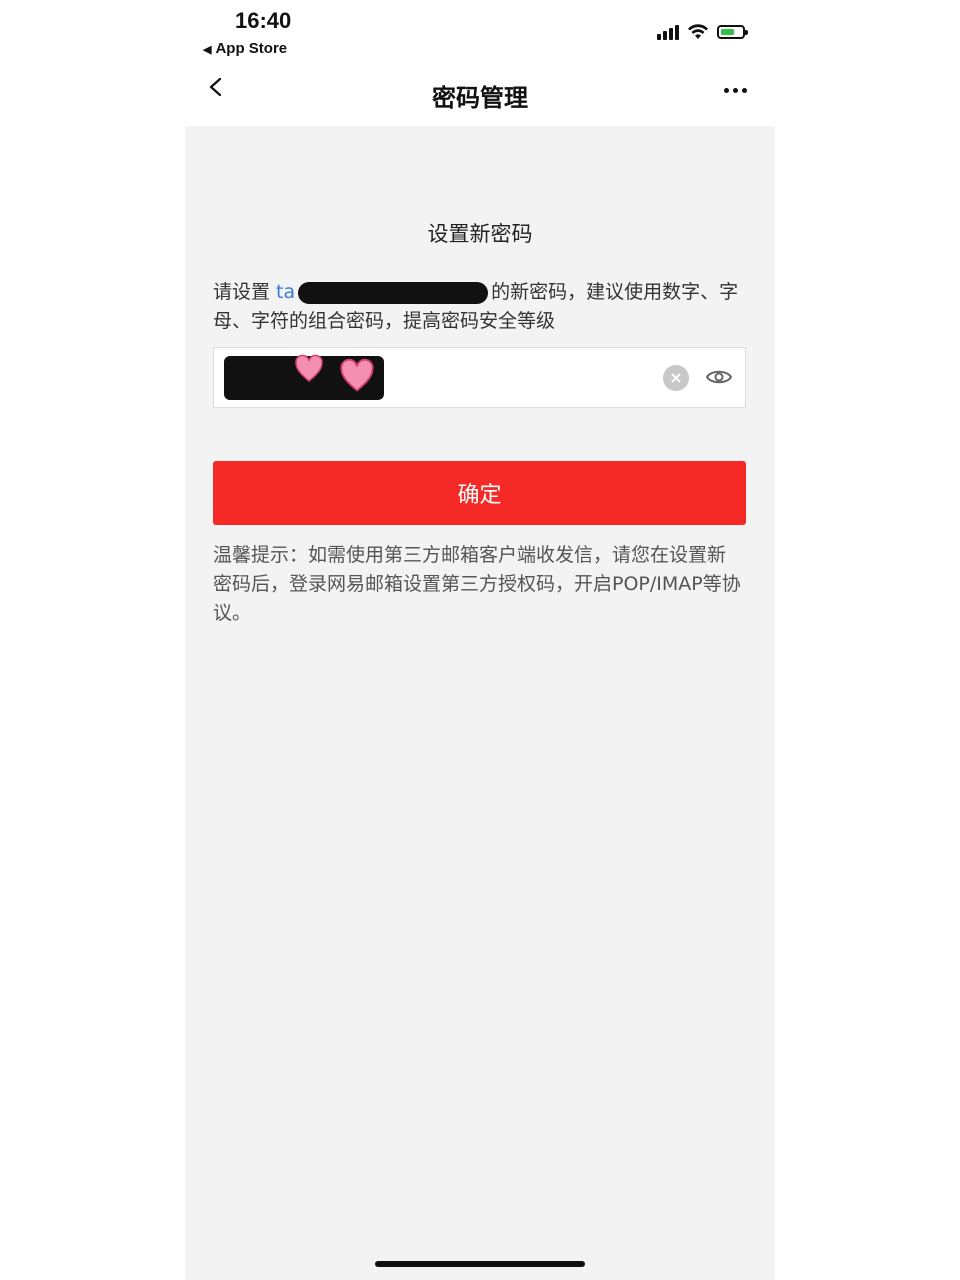  What do you see at coordinates (480, 1264) in the screenshot?
I see `home-indicator` at bounding box center [480, 1264].